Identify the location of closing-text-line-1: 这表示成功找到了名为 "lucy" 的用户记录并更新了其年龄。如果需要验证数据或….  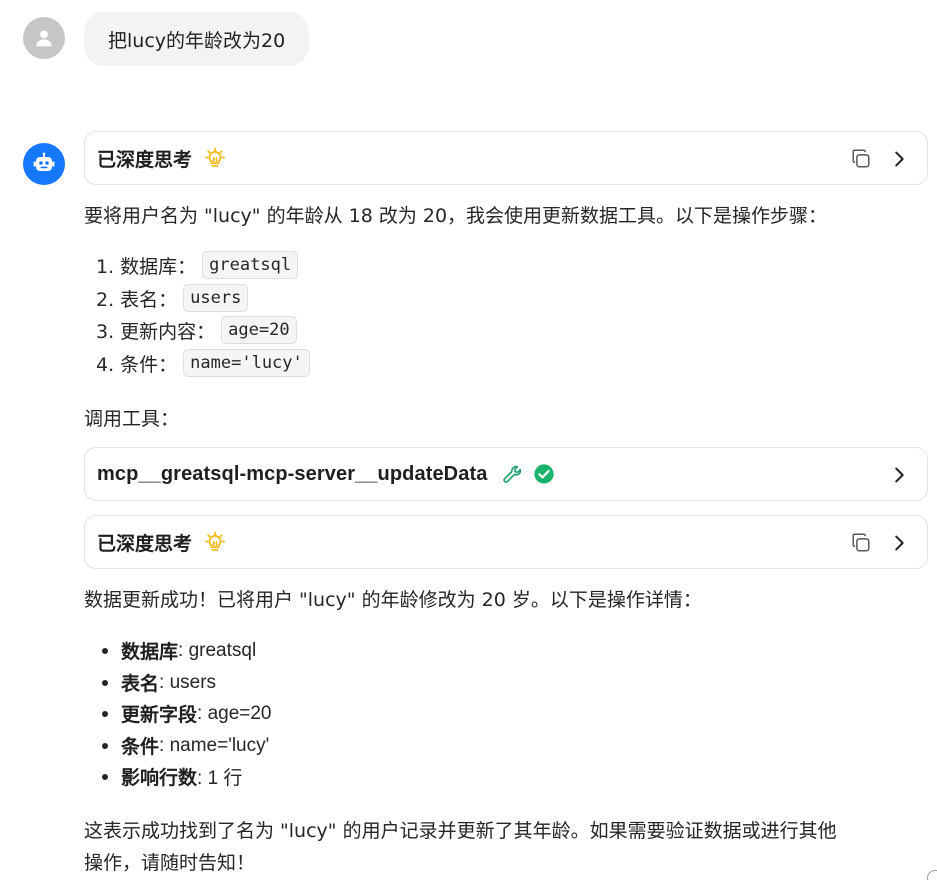
(460, 831).